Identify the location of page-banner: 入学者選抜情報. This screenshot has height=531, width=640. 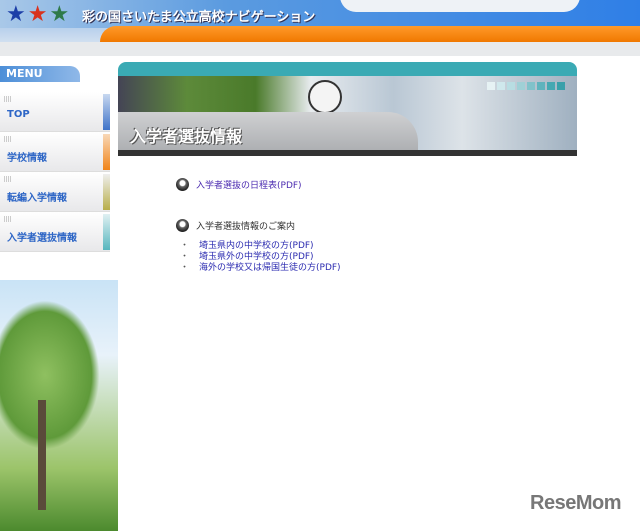
(347, 109).